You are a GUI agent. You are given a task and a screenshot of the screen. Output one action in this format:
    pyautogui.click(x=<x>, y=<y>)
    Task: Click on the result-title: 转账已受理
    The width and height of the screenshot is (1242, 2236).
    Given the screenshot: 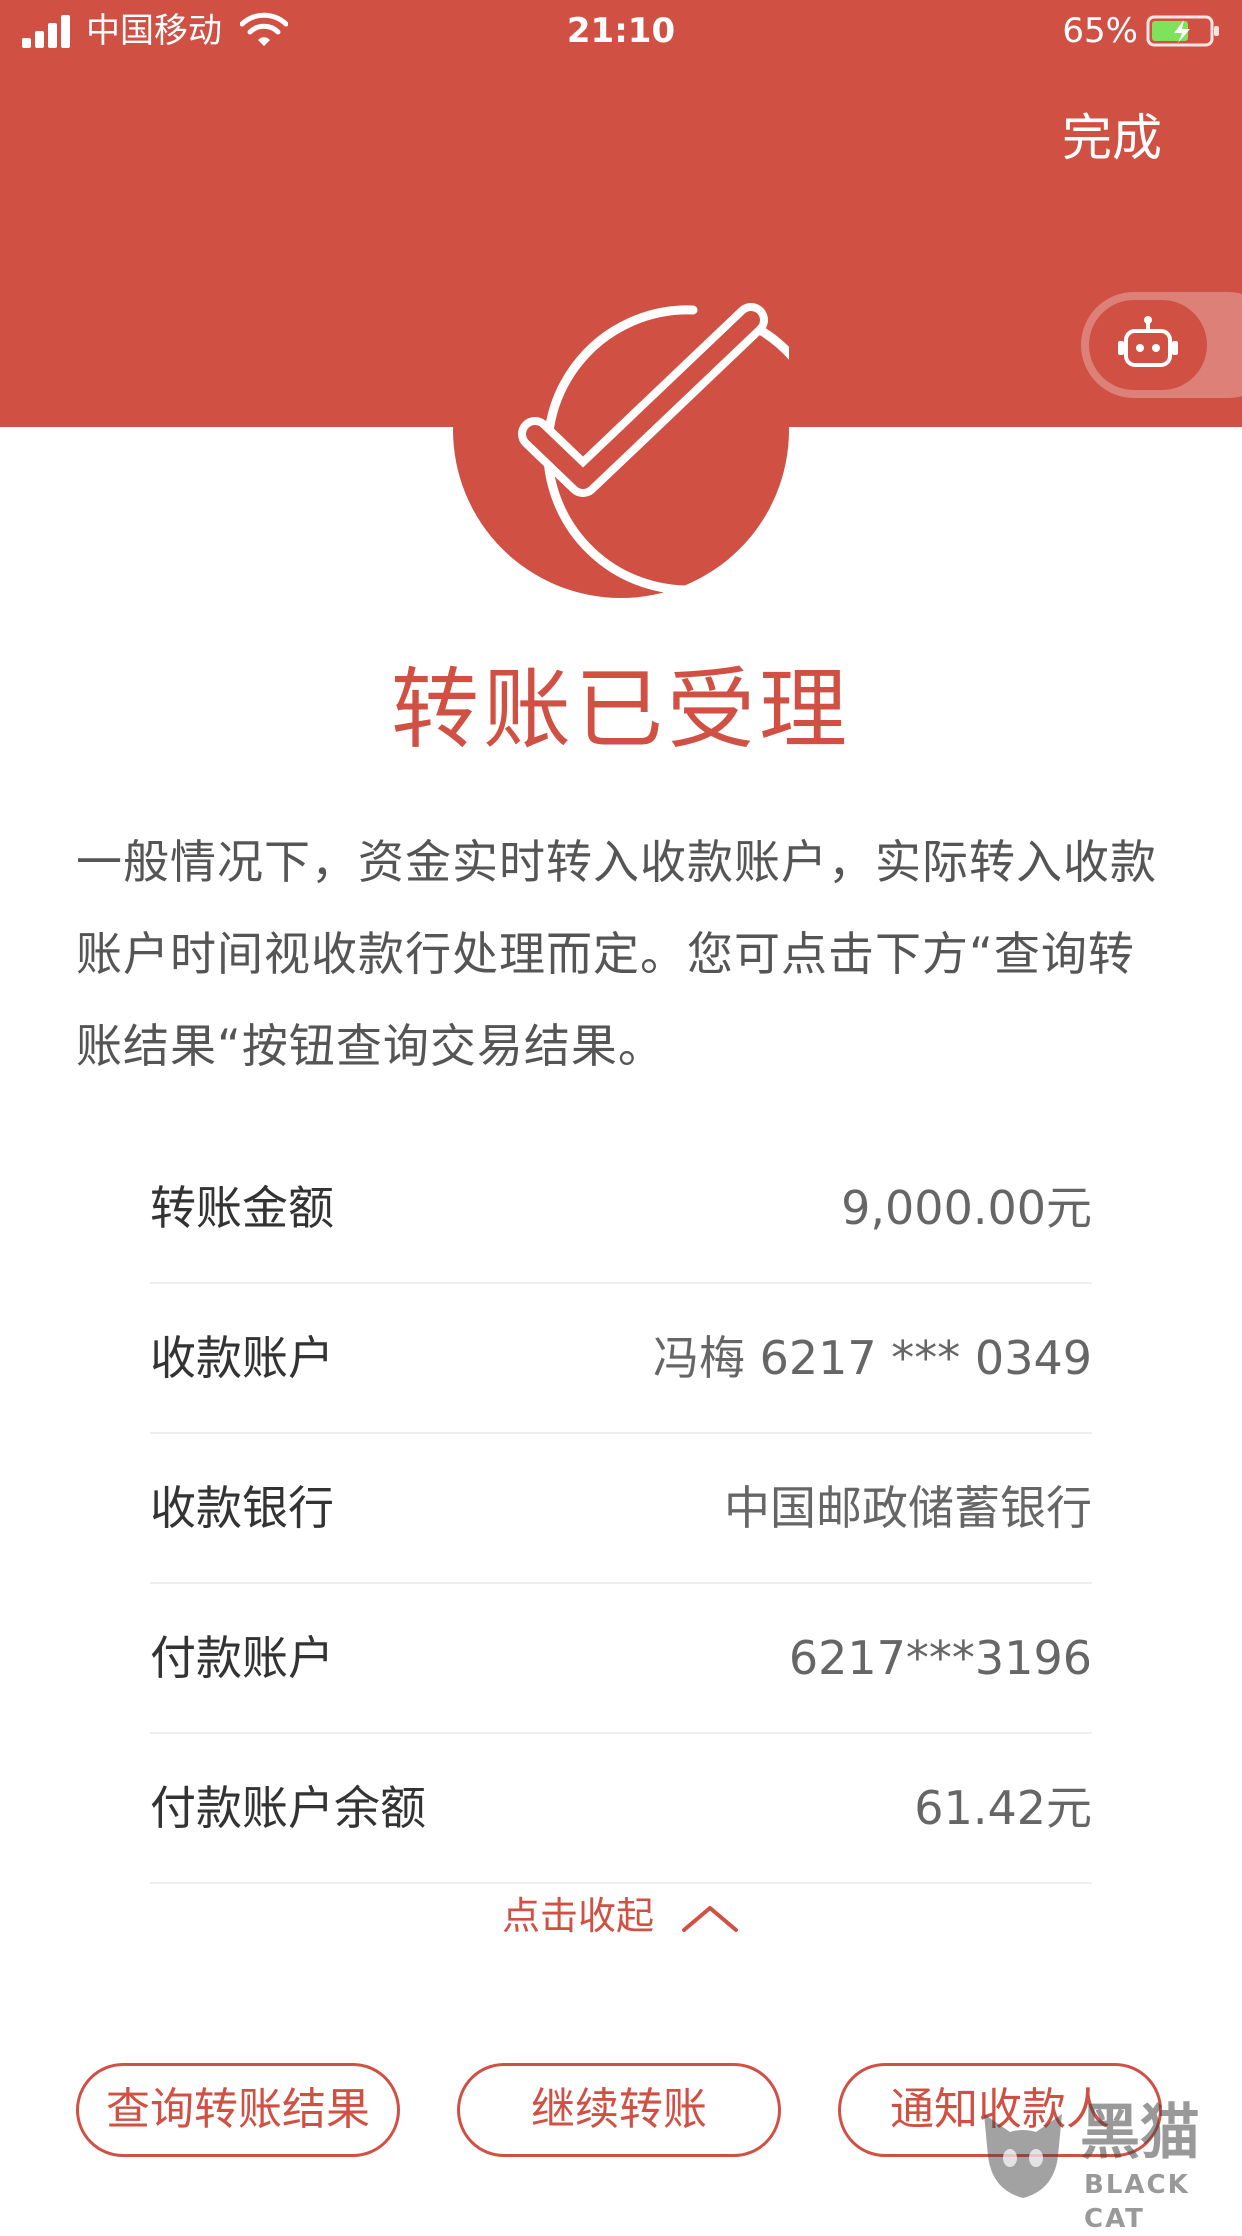 What is the action you would take?
    pyautogui.click(x=620, y=709)
    